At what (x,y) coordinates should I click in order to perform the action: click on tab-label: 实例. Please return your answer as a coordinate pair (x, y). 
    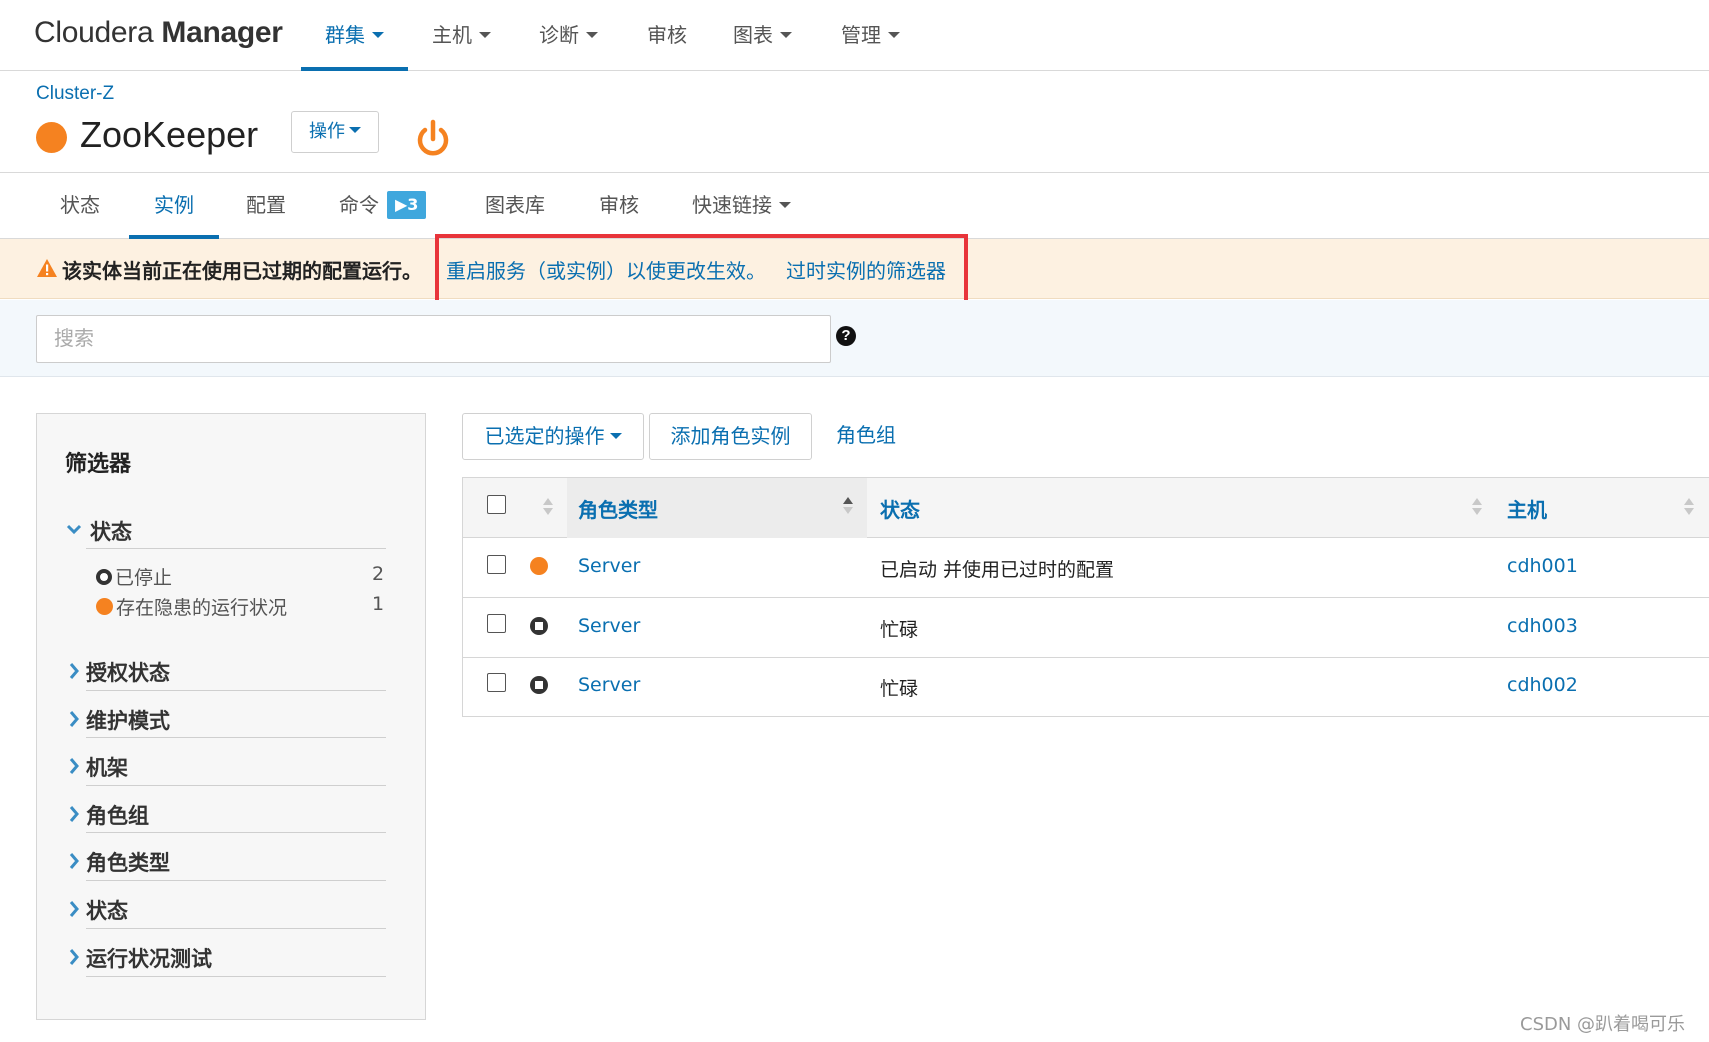
    Looking at the image, I should click on (174, 205).